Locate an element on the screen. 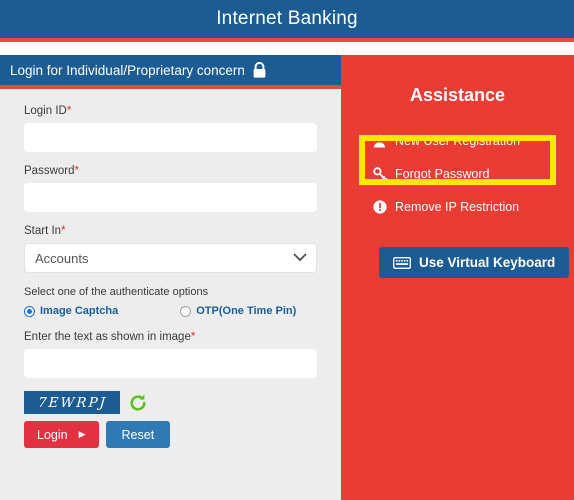 The height and width of the screenshot is (500, 574). password-input is located at coordinates (170, 197).